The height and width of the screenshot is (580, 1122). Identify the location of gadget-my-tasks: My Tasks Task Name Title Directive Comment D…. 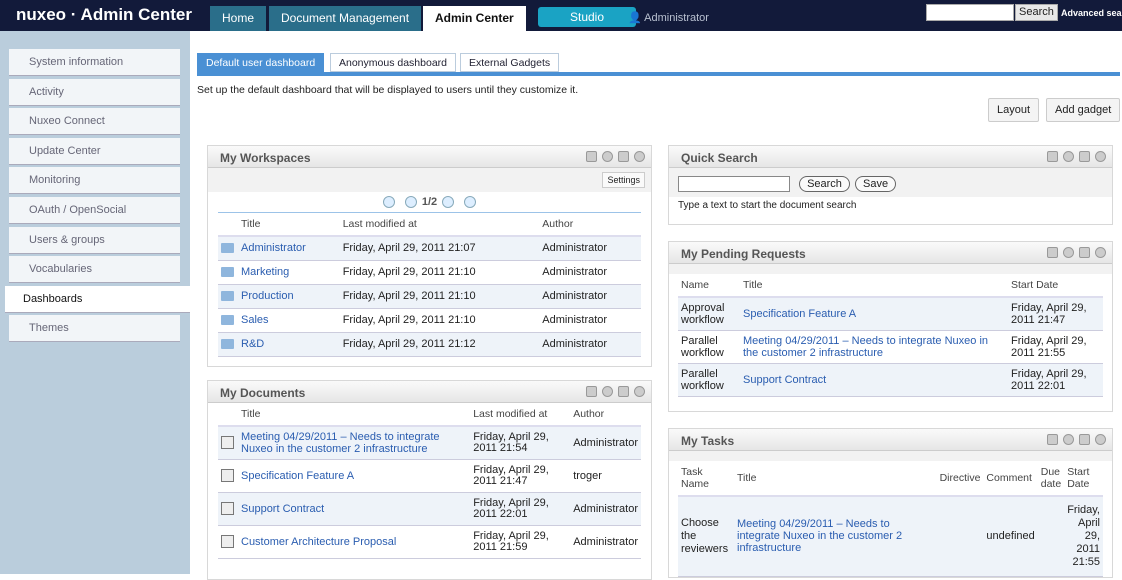
(890, 503).